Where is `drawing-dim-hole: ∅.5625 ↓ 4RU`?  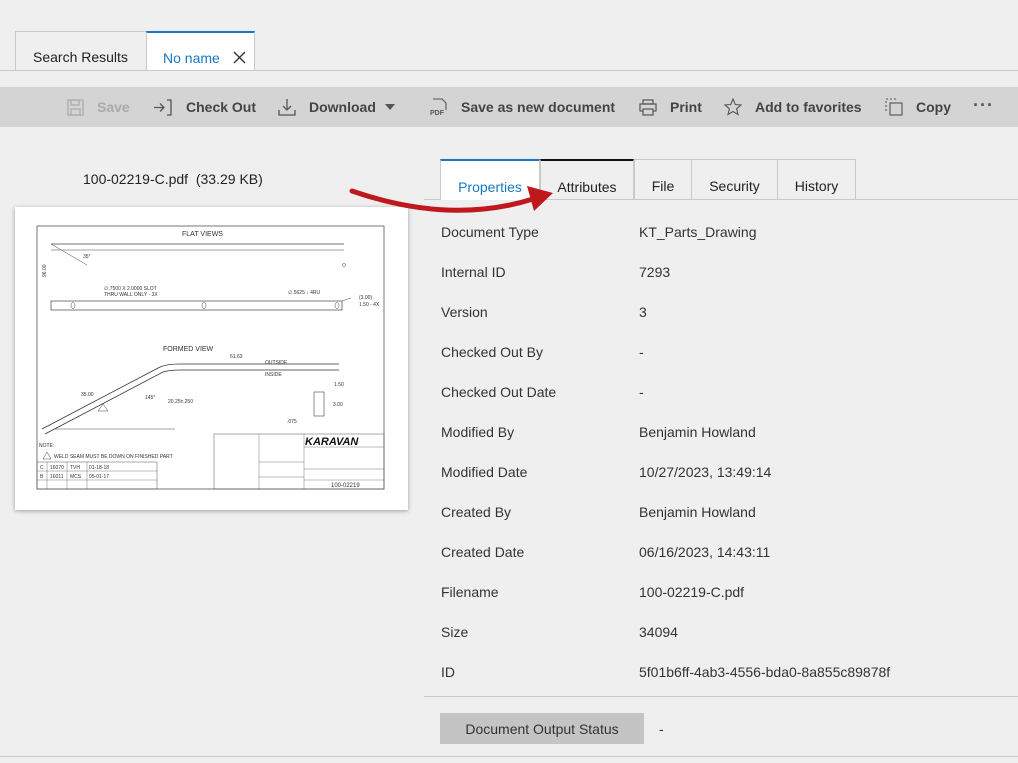
drawing-dim-hole: ∅.5625 ↓ 4RU is located at coordinates (304, 293).